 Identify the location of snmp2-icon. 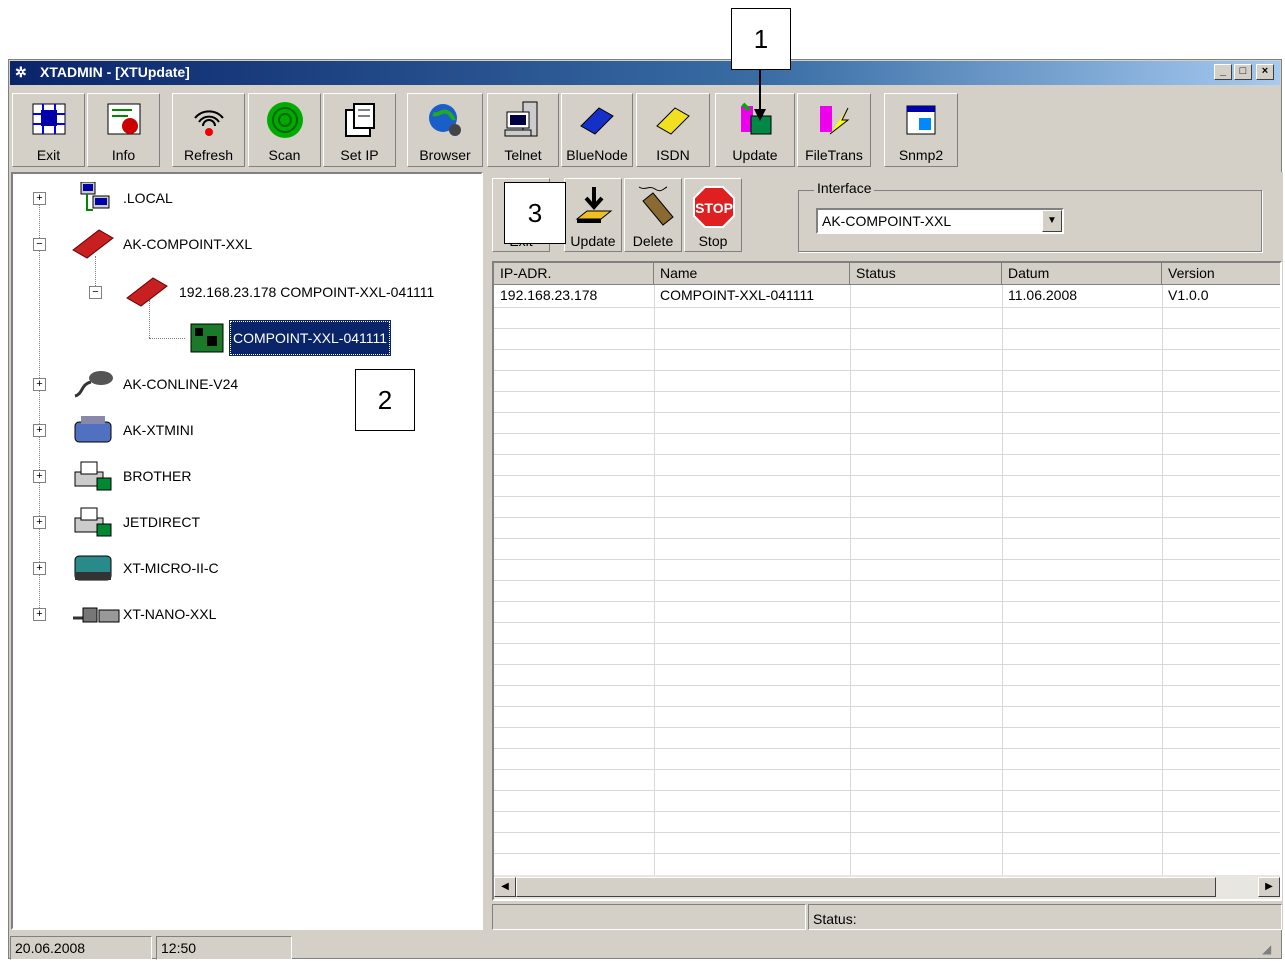
(921, 120).